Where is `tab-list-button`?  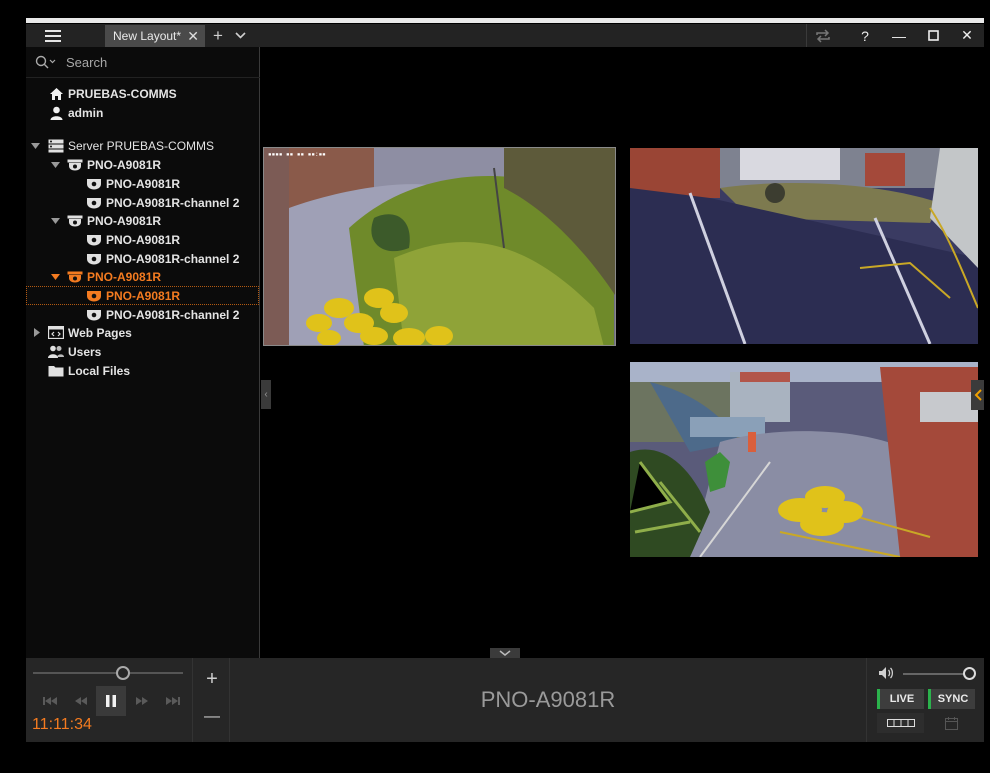
tab-list-button is located at coordinates (240, 35).